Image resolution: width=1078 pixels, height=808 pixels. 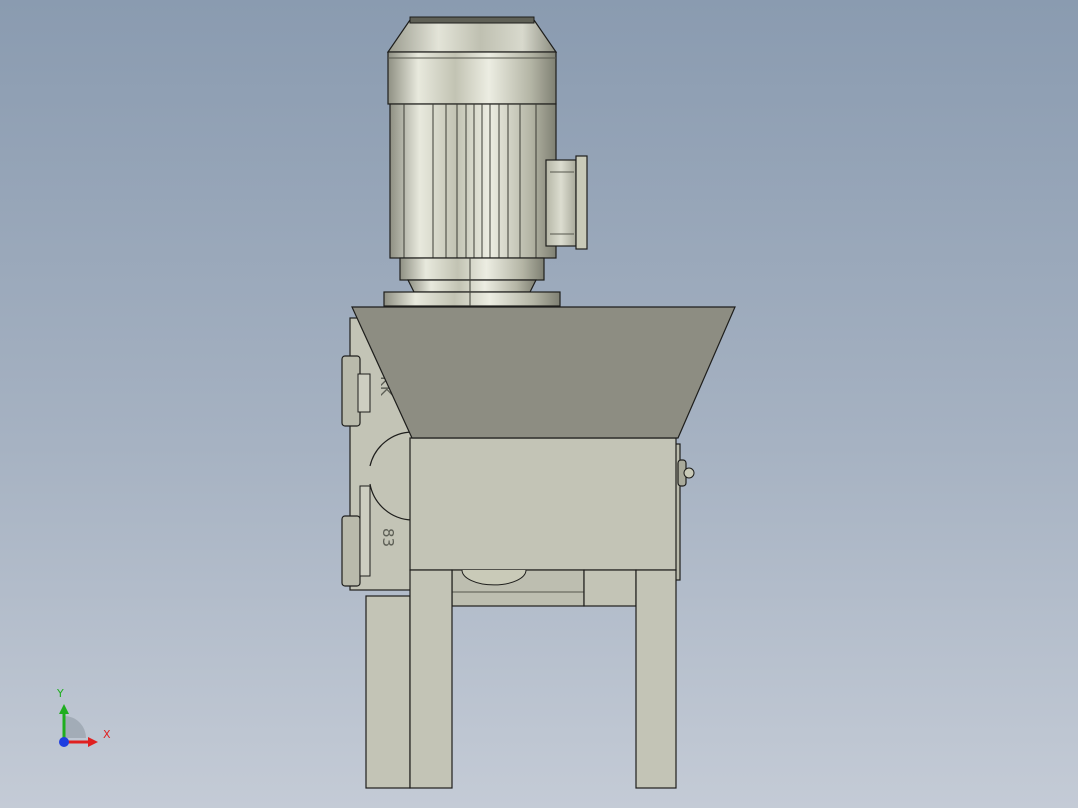 I want to click on y-axis-label: Y, so click(x=60, y=693).